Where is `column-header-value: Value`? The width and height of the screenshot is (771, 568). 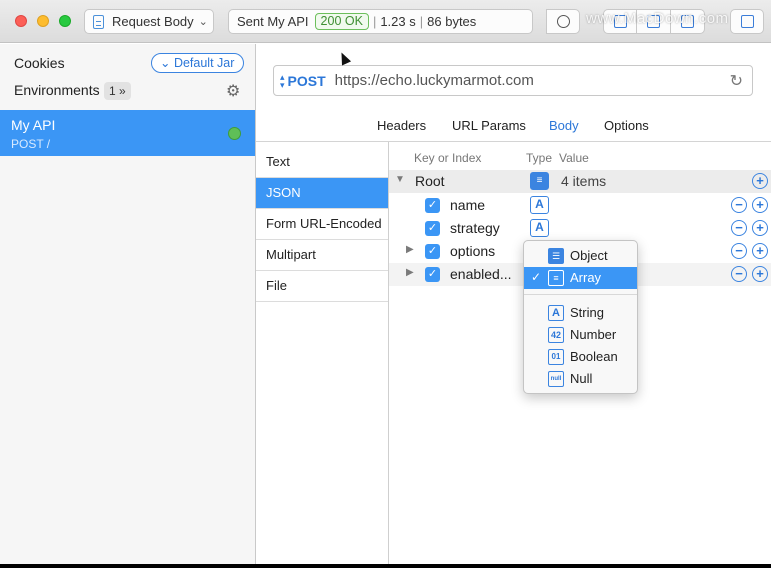
column-header-value: Value is located at coordinates (574, 158).